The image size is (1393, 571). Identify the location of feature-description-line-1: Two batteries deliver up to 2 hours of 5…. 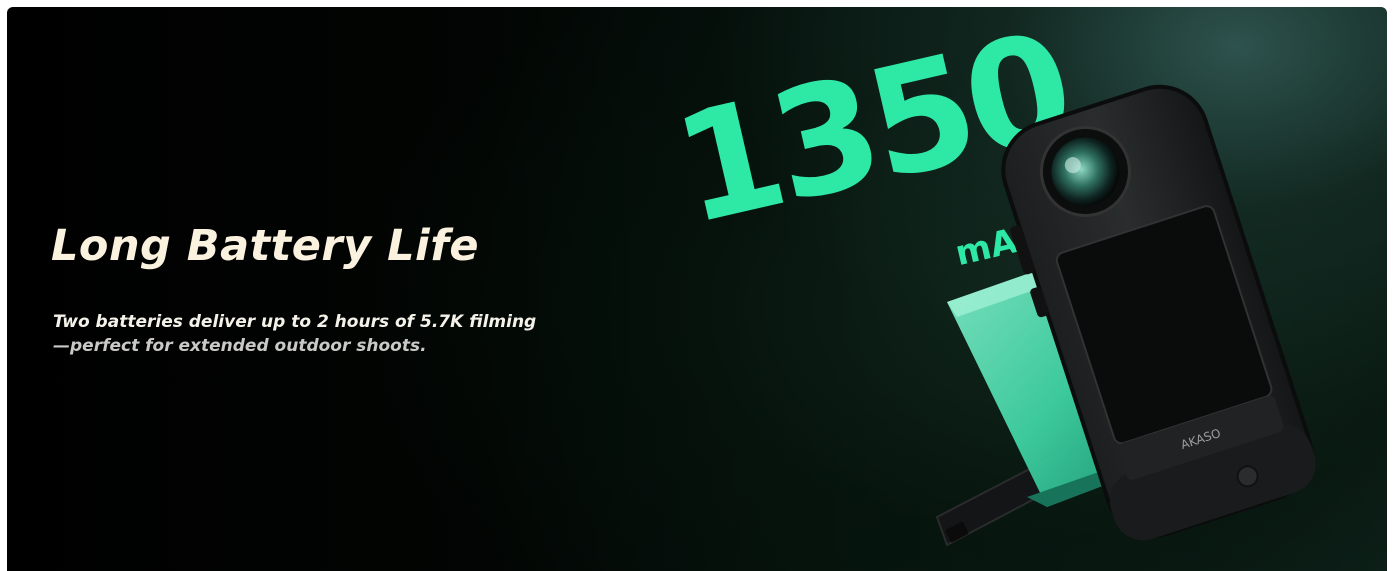
(295, 322).